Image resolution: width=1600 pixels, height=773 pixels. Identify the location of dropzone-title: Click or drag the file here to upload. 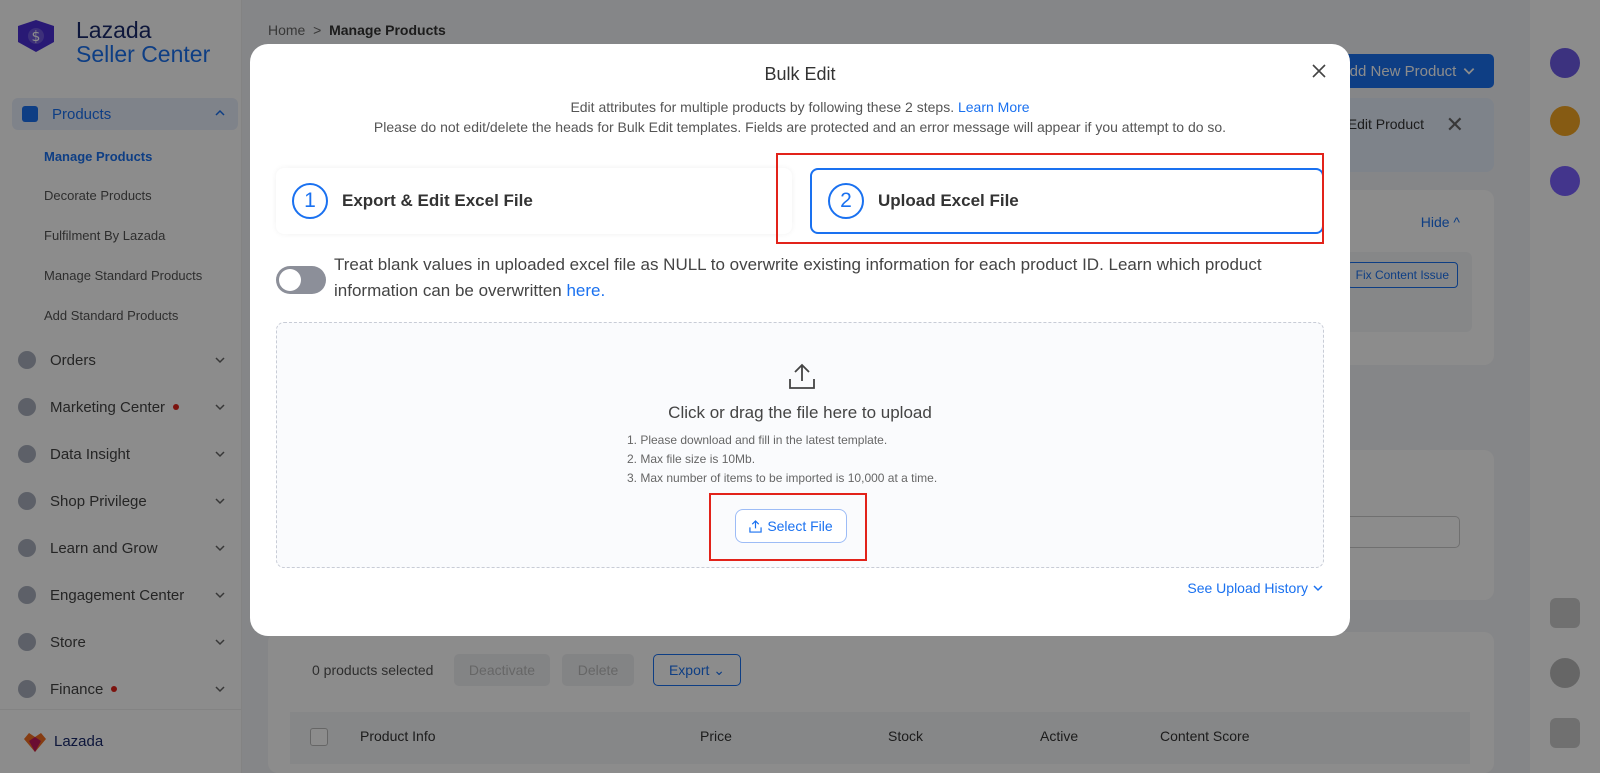
(800, 412).